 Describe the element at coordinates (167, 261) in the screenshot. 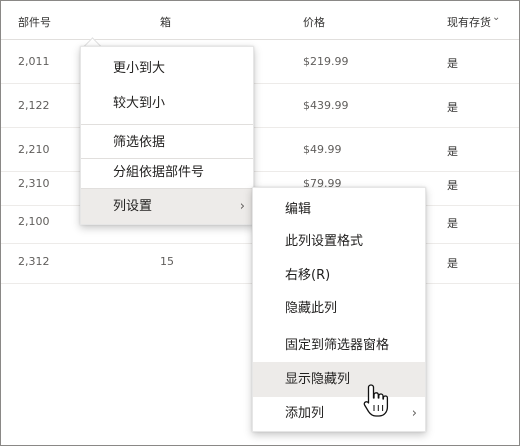

I see `cell-bin: 15` at that location.